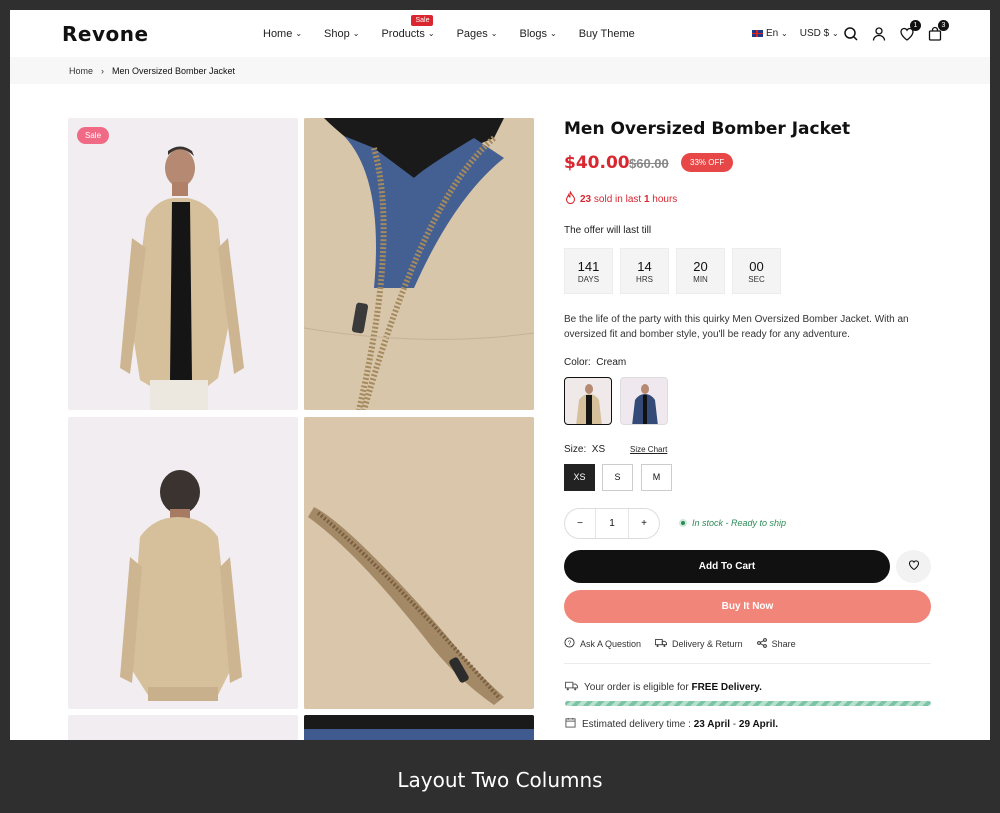 Image resolution: width=1000 pixels, height=813 pixels. I want to click on countdown-days-unit: DAYS, so click(588, 279).